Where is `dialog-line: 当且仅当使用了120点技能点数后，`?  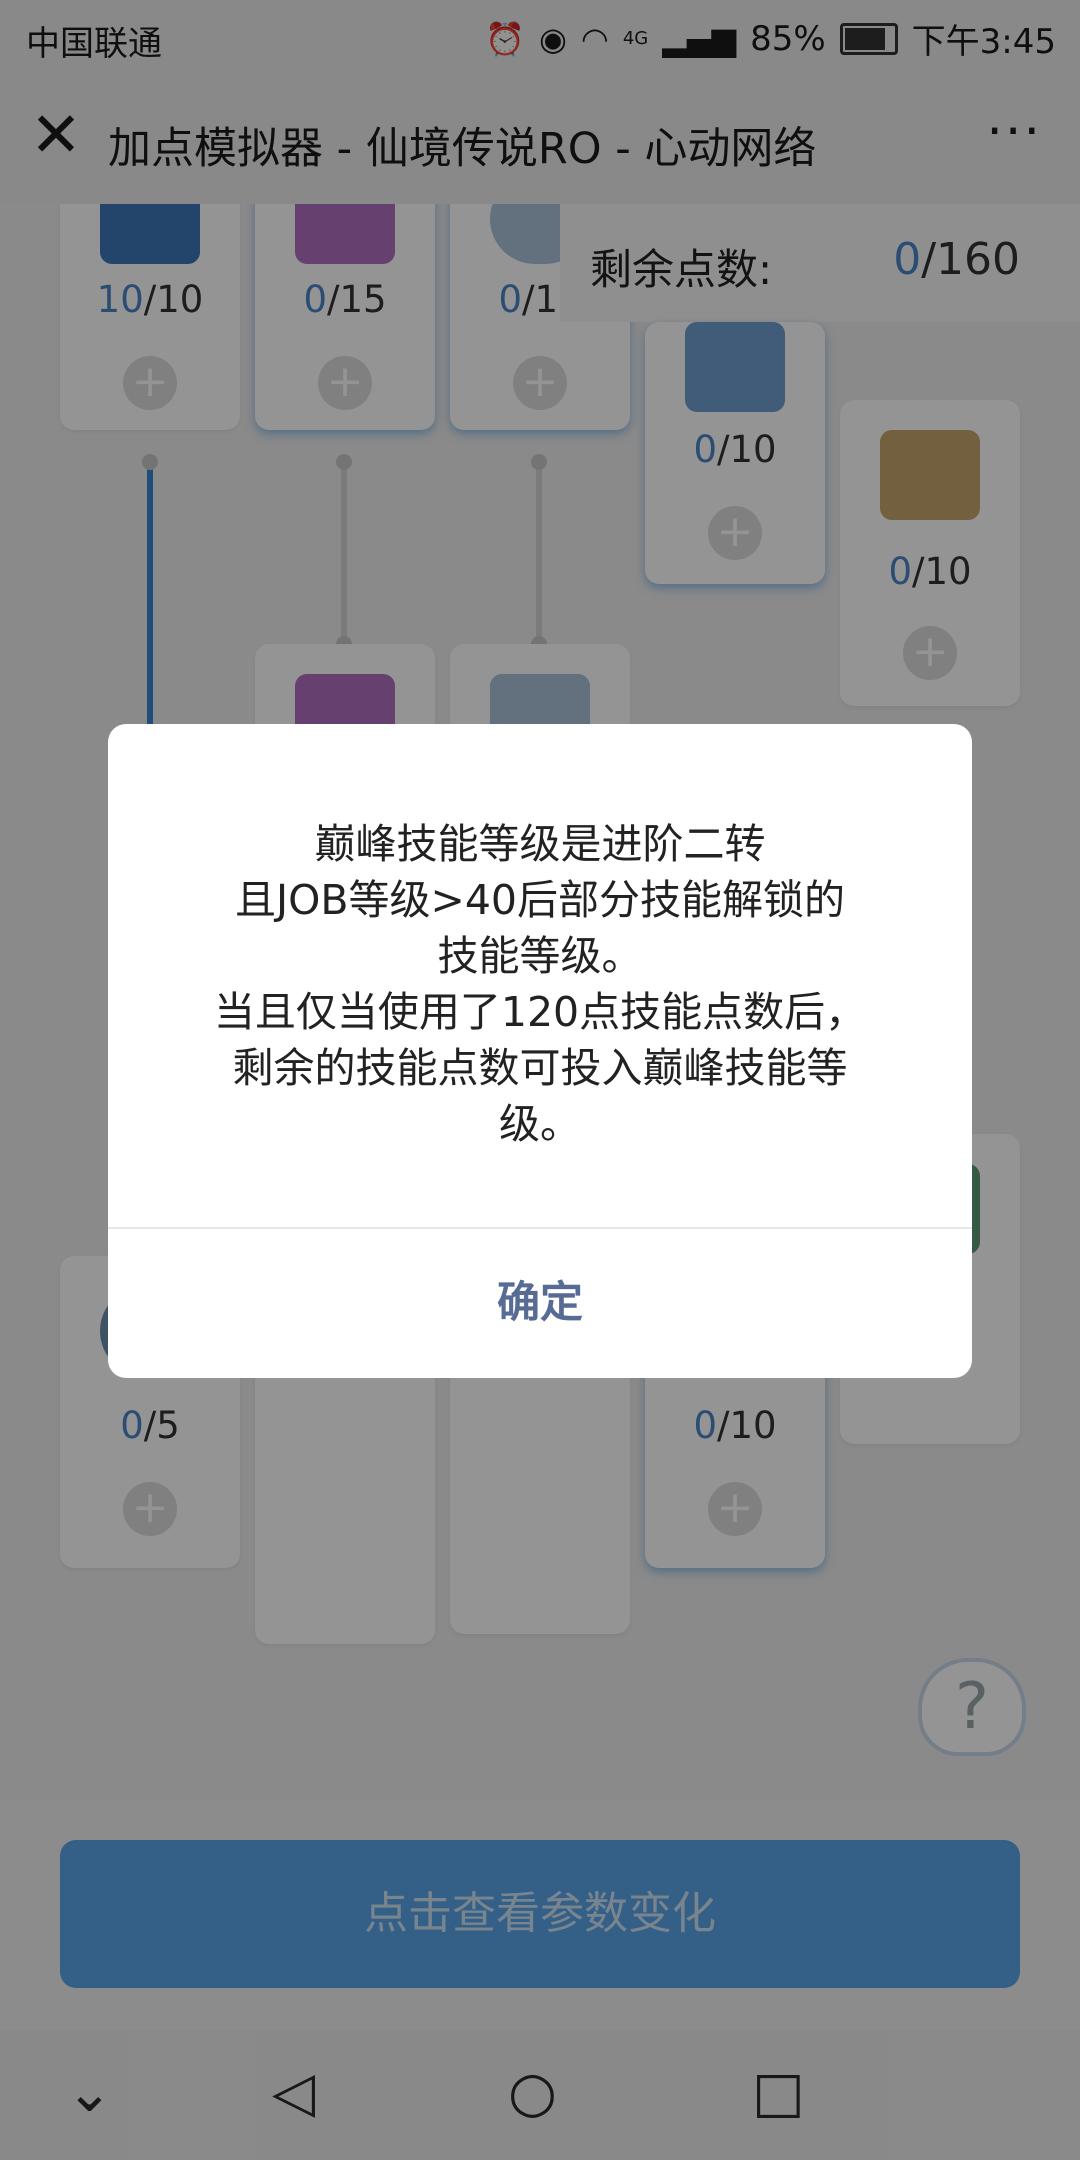 dialog-line: 当且仅当使用了120点技能点数后， is located at coordinates (540, 1012).